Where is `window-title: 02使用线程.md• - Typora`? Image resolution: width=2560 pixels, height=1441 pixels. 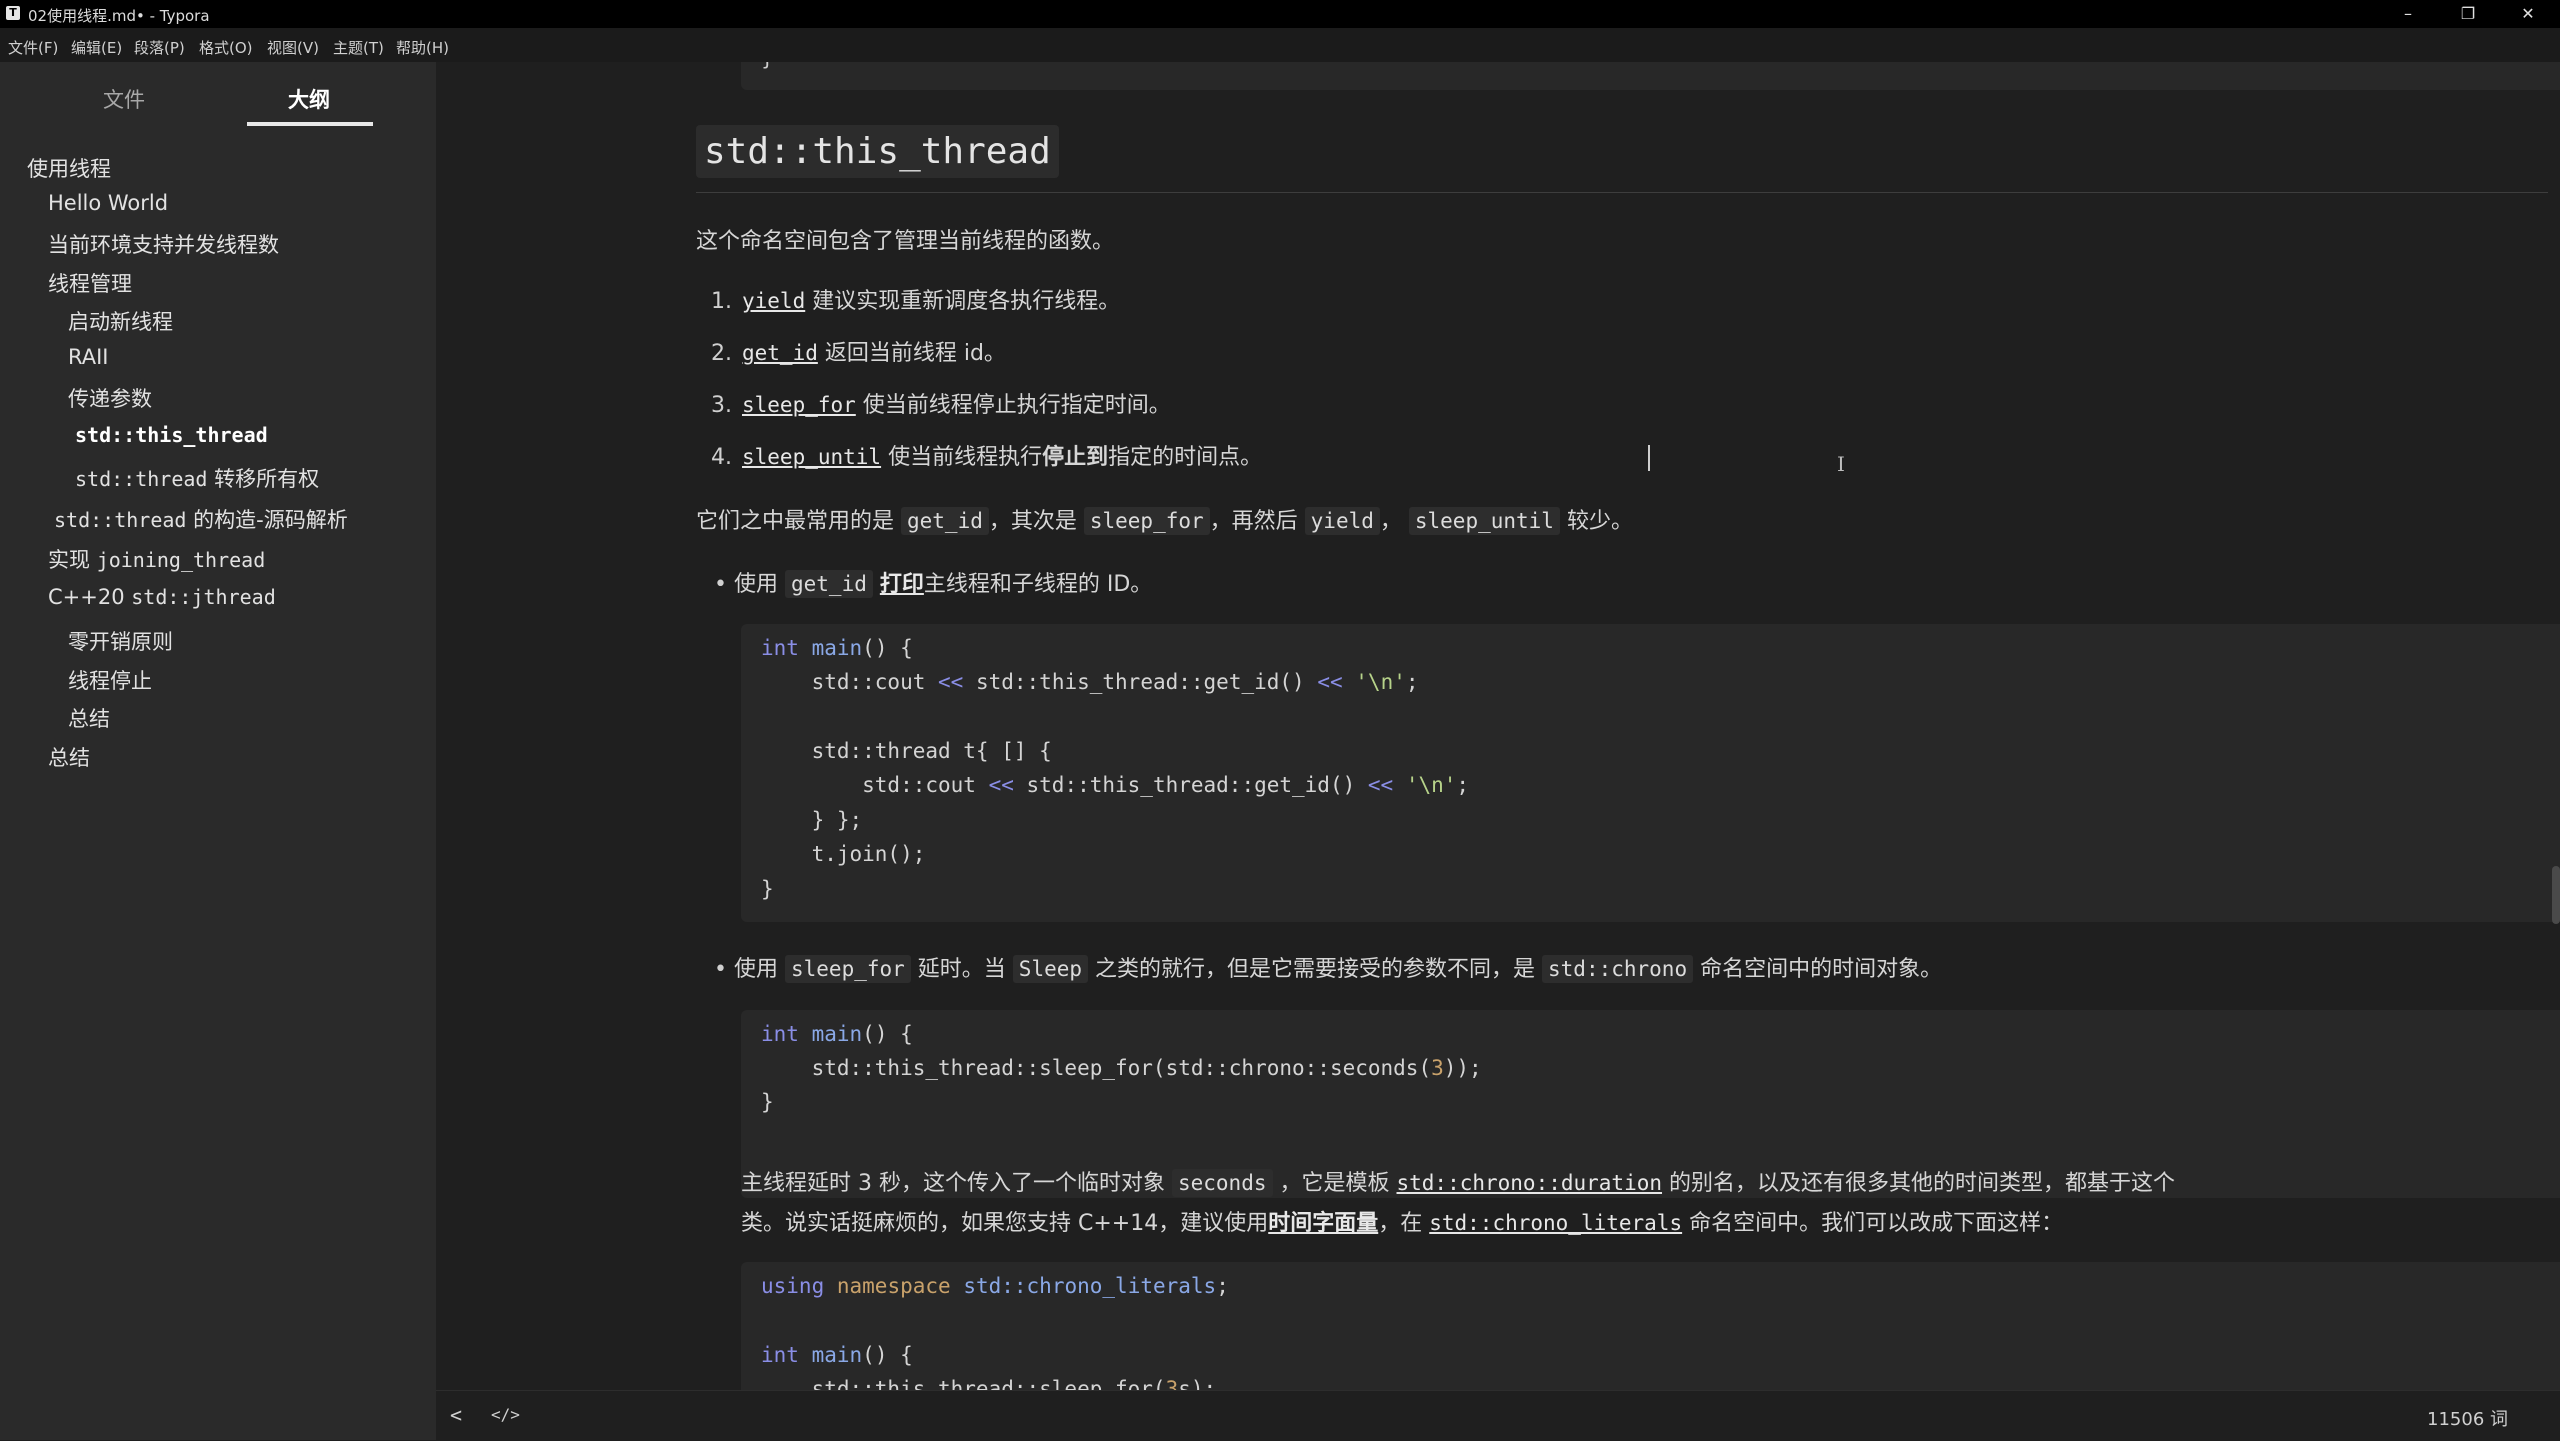
window-title: 02使用线程.md• - Typora is located at coordinates (119, 16).